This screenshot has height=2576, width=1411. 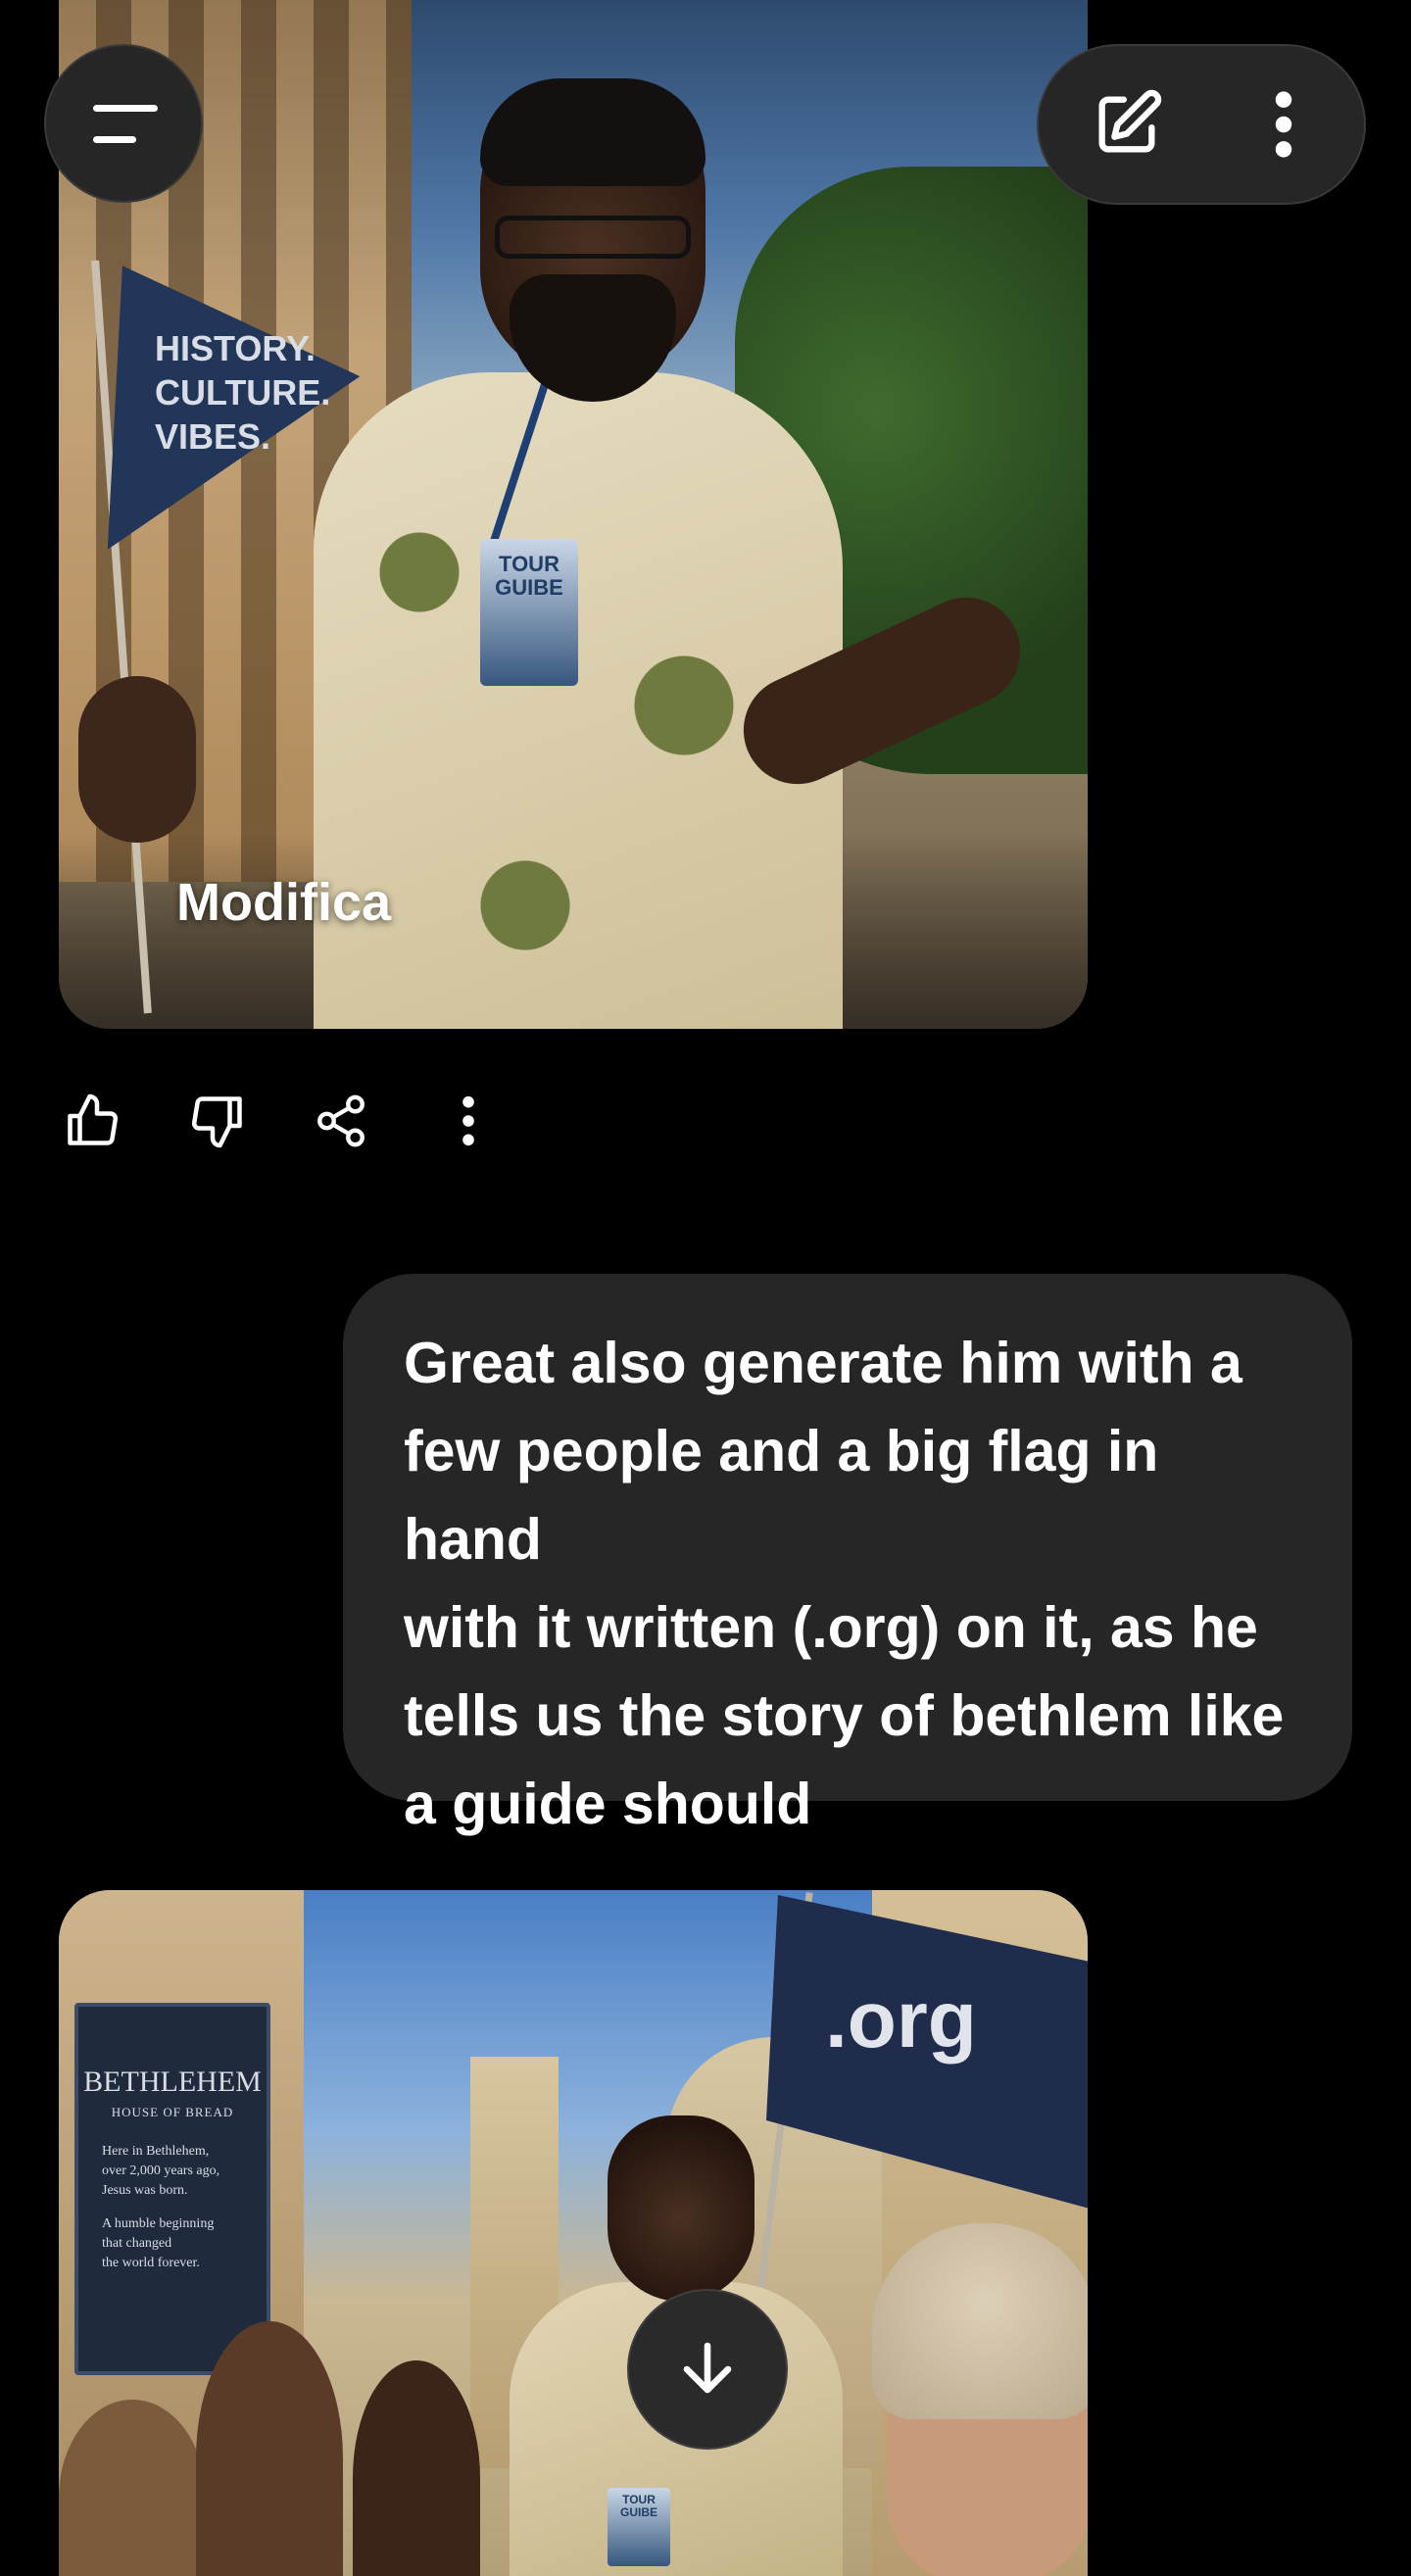 What do you see at coordinates (593, 132) in the screenshot?
I see `guide-hair` at bounding box center [593, 132].